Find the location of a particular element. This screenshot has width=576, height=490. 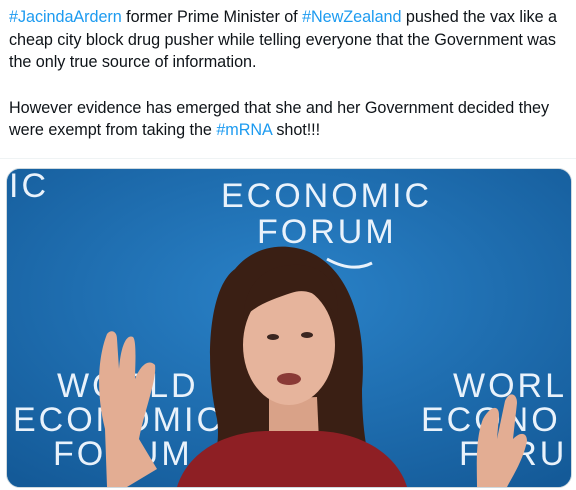

hashtag-jacinda-ardern: #JacindaArdern is located at coordinates (65, 17).